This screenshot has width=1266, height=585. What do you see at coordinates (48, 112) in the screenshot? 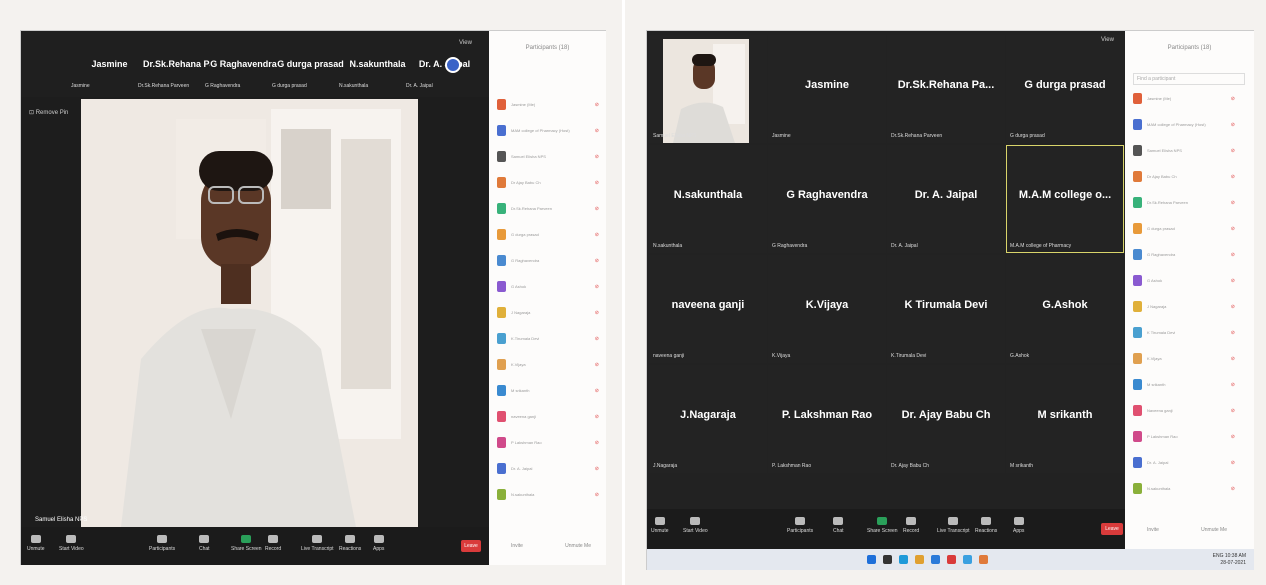
I see `remove-pin-button: ⊡ Remove Pin` at bounding box center [48, 112].